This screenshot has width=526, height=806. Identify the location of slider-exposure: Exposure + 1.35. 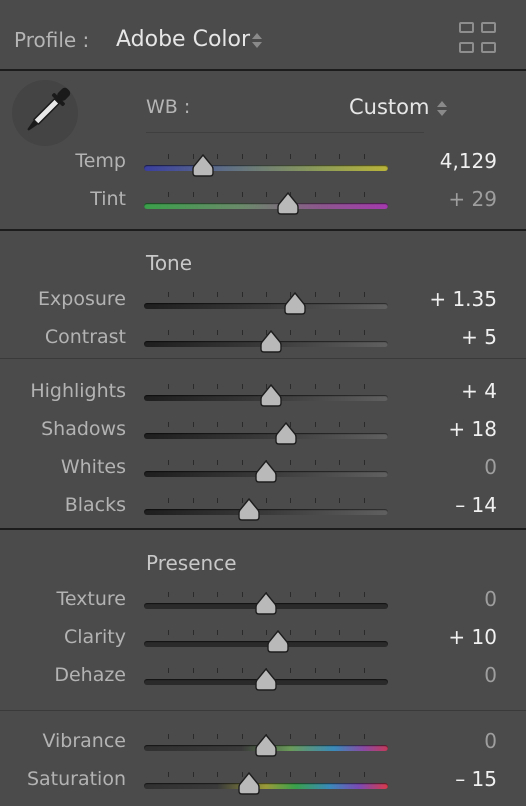
(263, 302).